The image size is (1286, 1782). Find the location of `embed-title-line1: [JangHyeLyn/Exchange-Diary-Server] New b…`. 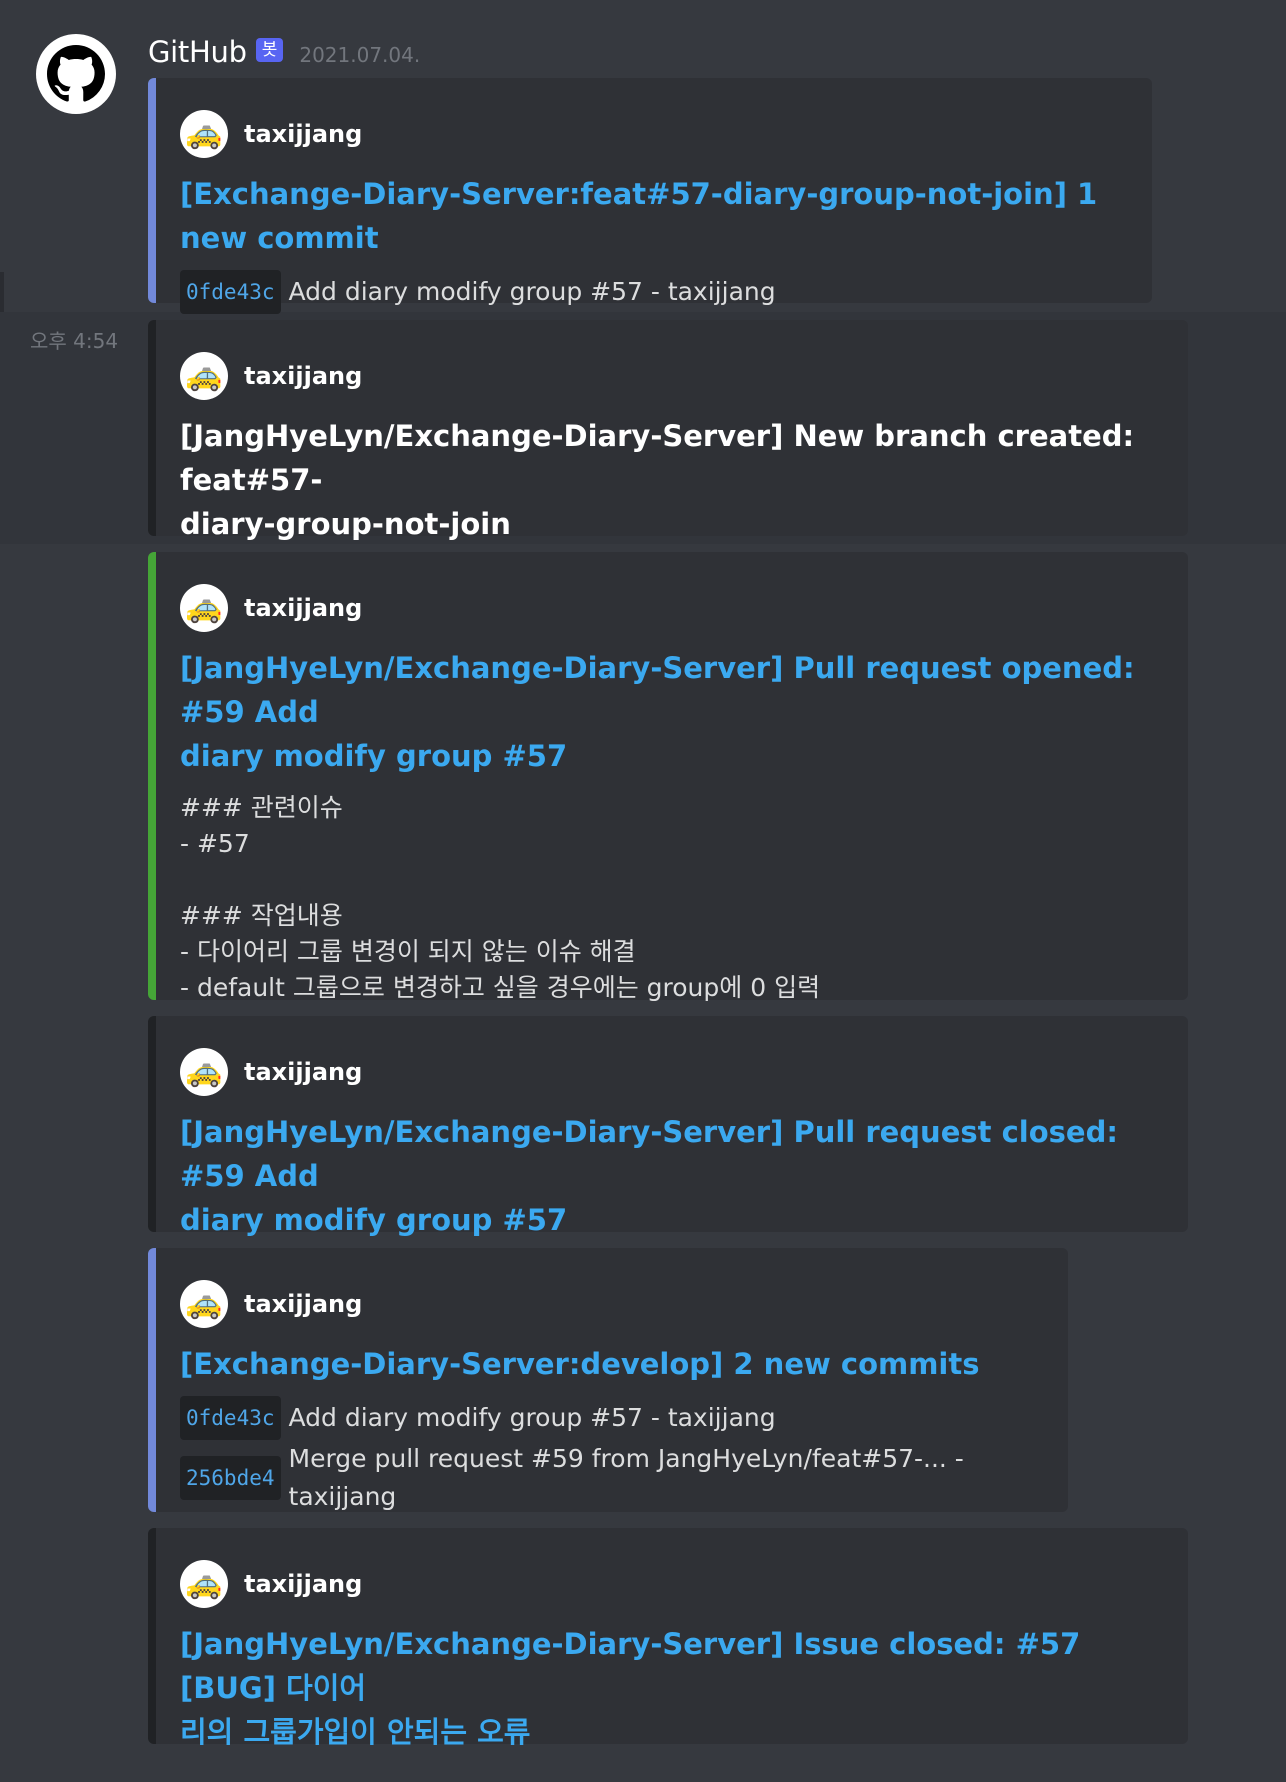

embed-title-line1: [JangHyeLyn/Exchange-Diary-Server] New b… is located at coordinates (657, 458).